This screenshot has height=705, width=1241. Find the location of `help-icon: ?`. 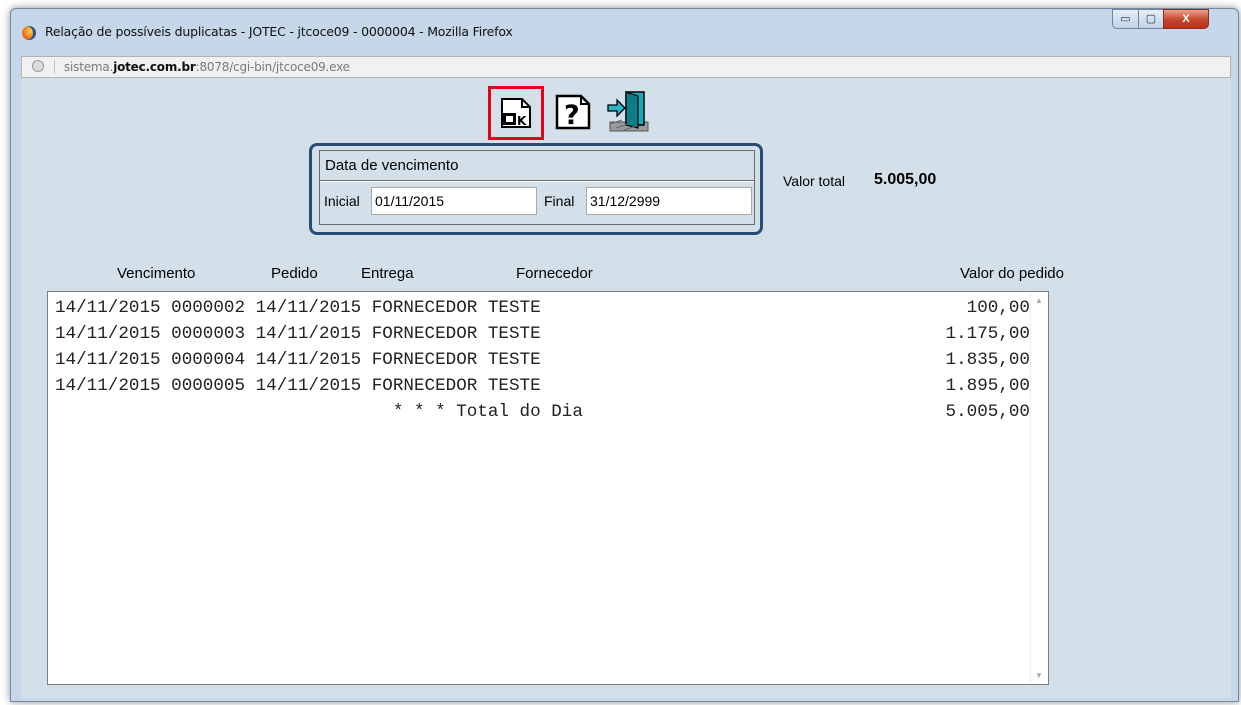

help-icon: ? is located at coordinates (573, 112).